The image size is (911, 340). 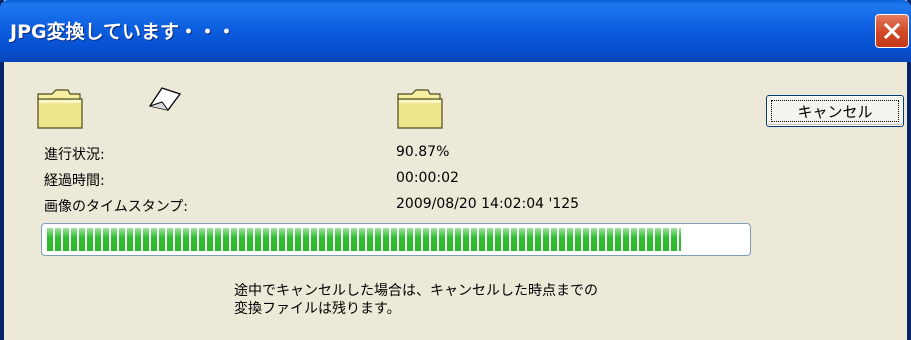 I want to click on progress-bar, so click(x=396, y=239).